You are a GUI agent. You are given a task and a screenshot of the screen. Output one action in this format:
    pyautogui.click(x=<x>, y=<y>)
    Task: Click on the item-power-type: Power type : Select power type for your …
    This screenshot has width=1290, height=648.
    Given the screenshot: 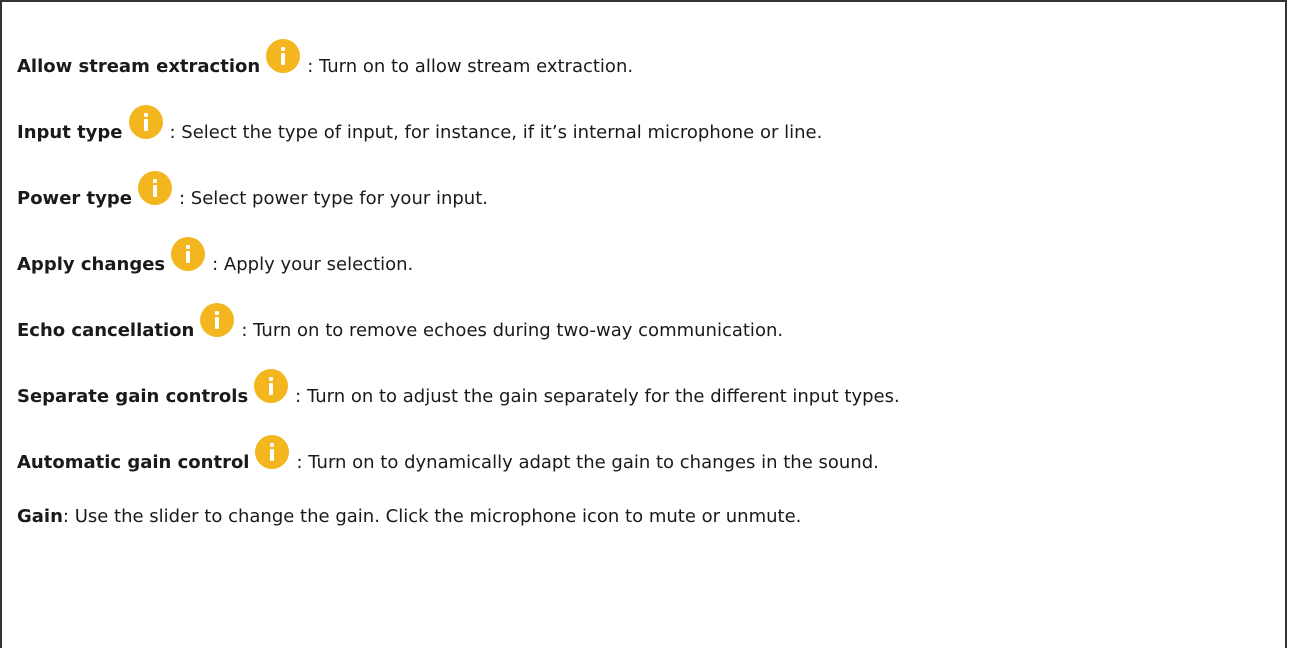 What is the action you would take?
    pyautogui.click(x=252, y=195)
    